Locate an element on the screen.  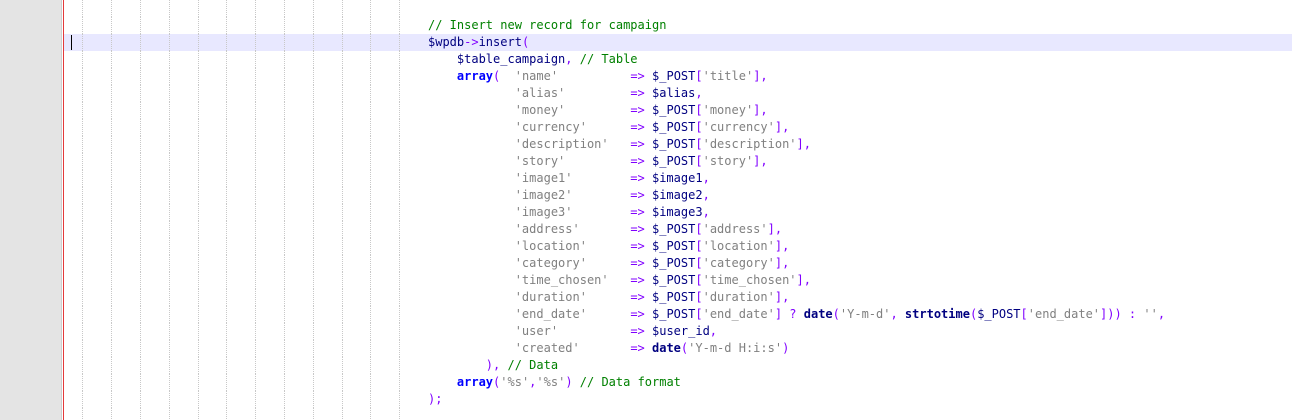
code-text: 'image2' => $image2, is located at coordinates (569, 195).